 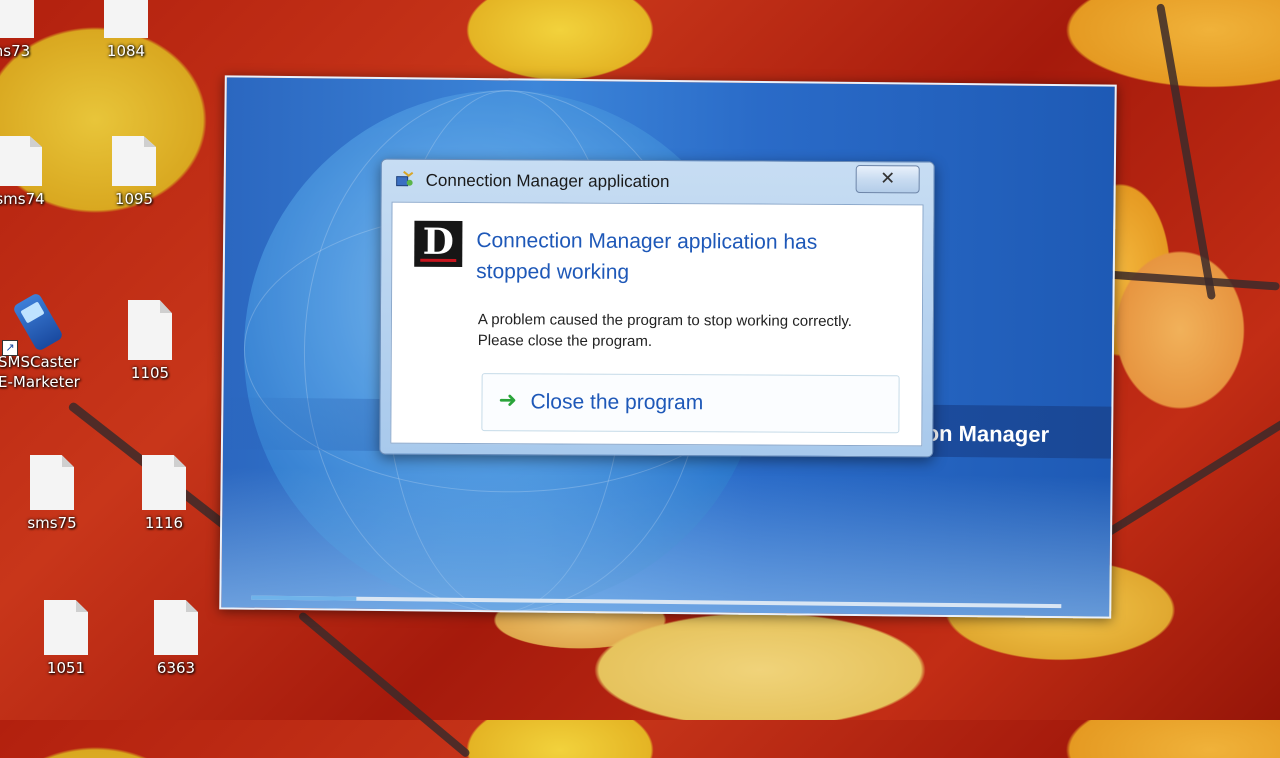 I want to click on mobile-phone-icon, so click(x=38, y=322).